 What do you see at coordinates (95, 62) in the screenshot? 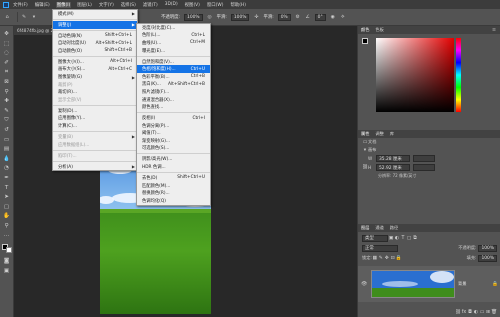
I see `image-menu-item: 图像大小(I)... Alt+Ctrl+I` at bounding box center [95, 62].